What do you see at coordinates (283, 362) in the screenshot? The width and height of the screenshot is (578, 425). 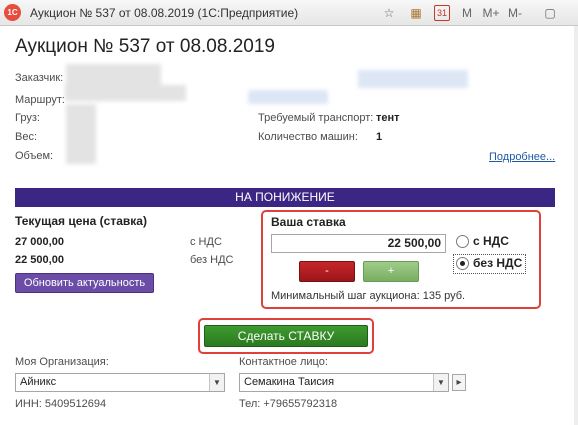 I see `contact-label: Контактное лицо:` at bounding box center [283, 362].